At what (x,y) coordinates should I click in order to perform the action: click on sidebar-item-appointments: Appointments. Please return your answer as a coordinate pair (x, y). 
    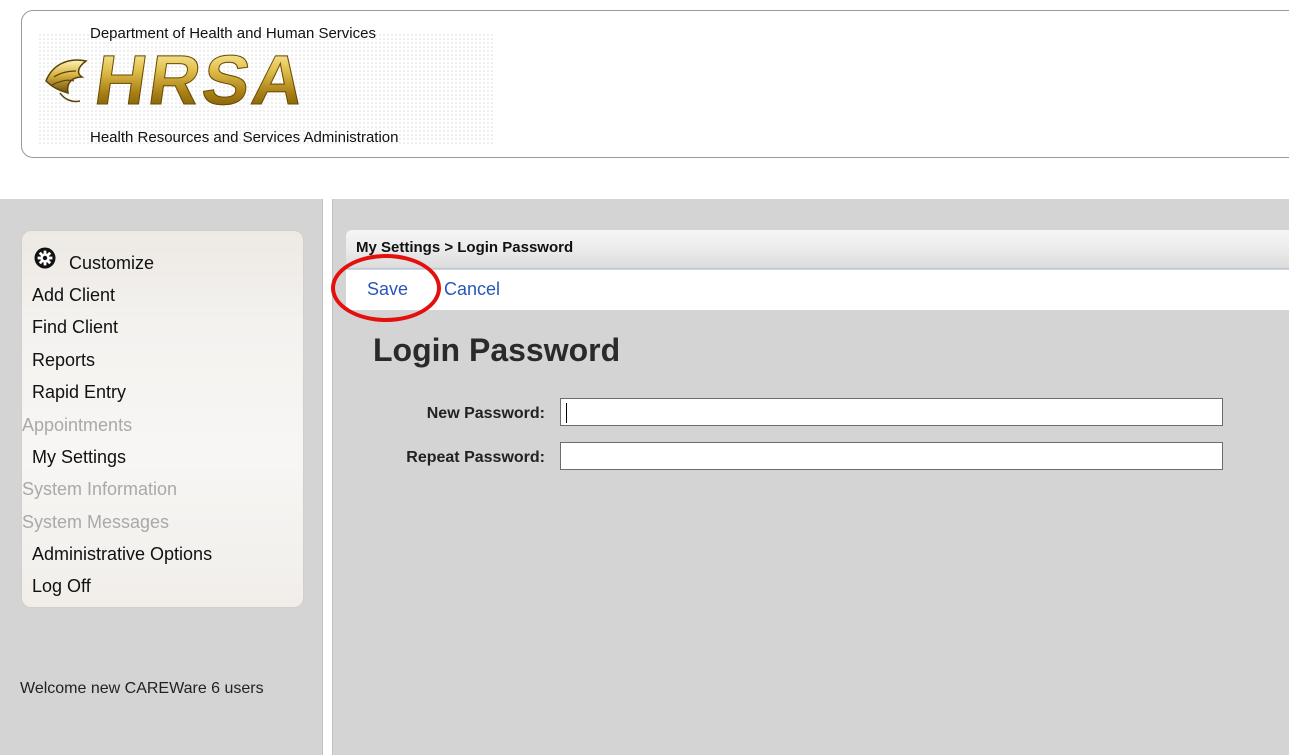
    Looking at the image, I should click on (77, 425).